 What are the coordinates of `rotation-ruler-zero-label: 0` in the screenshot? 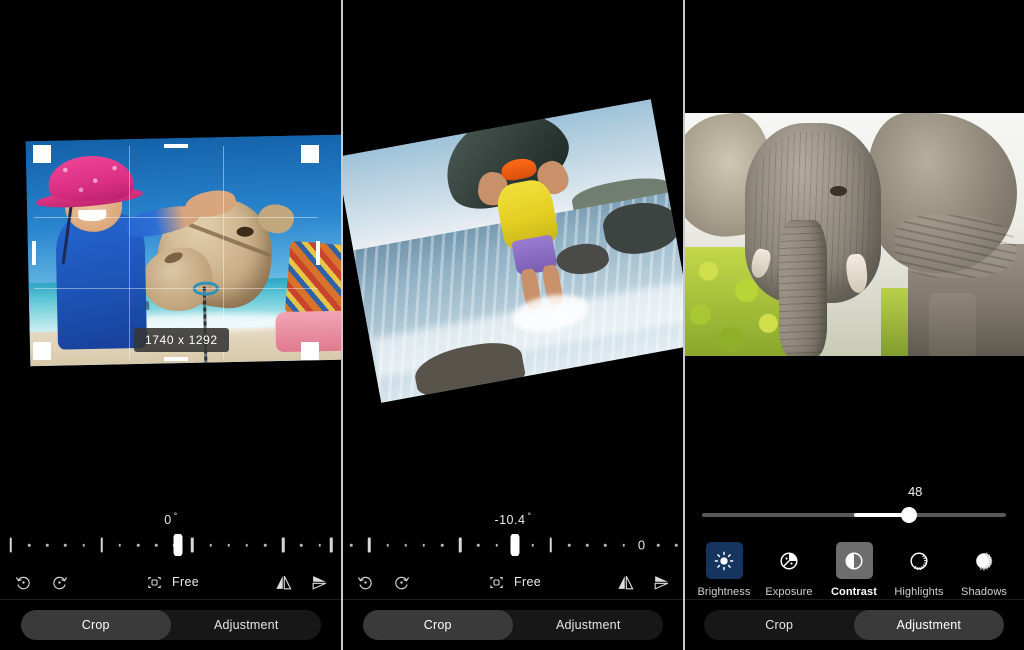 It's located at (641, 545).